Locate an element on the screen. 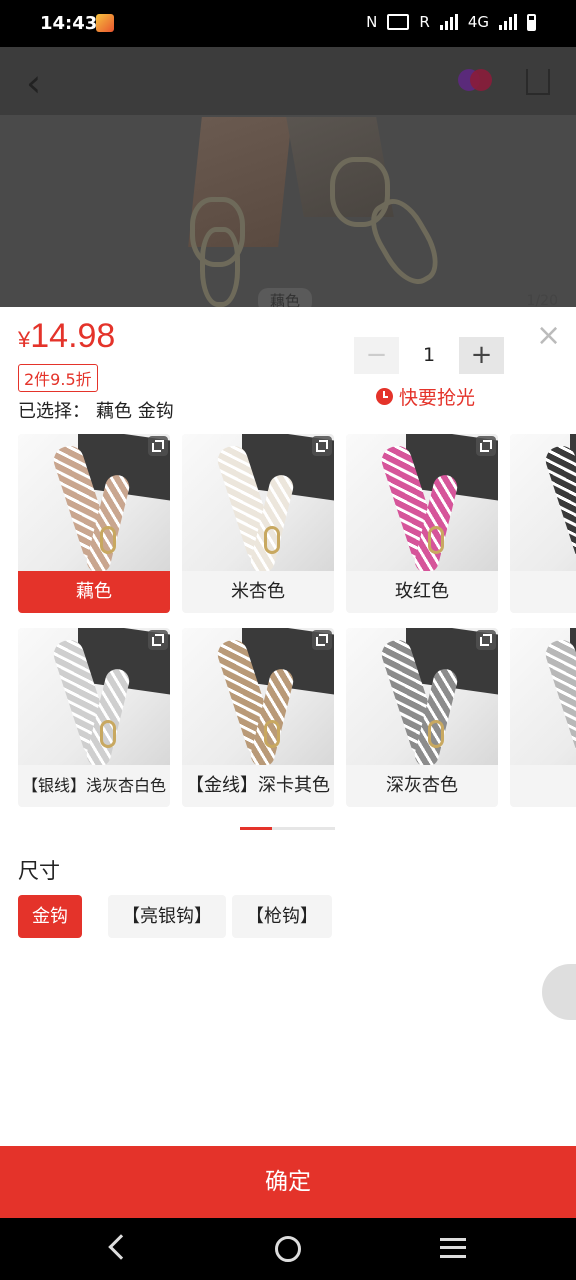 This screenshot has width=576, height=1280. price: ¥14.98 is located at coordinates (66, 336).